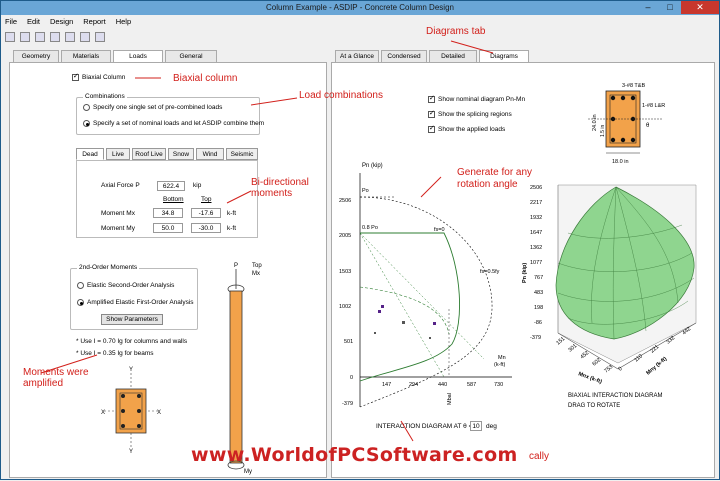  Describe the element at coordinates (132, 319) in the screenshot. I see `show-parameters-button: Show Parameters` at that location.